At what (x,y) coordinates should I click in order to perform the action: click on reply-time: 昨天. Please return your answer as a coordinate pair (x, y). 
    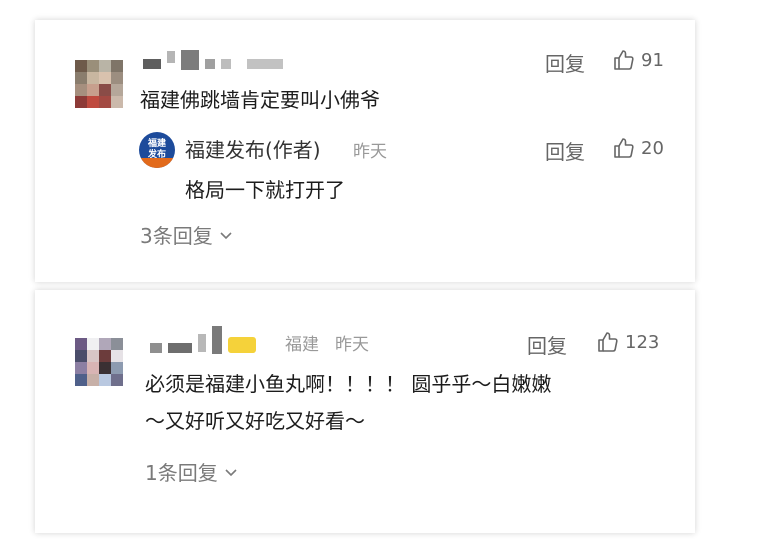
    Looking at the image, I should click on (370, 152).